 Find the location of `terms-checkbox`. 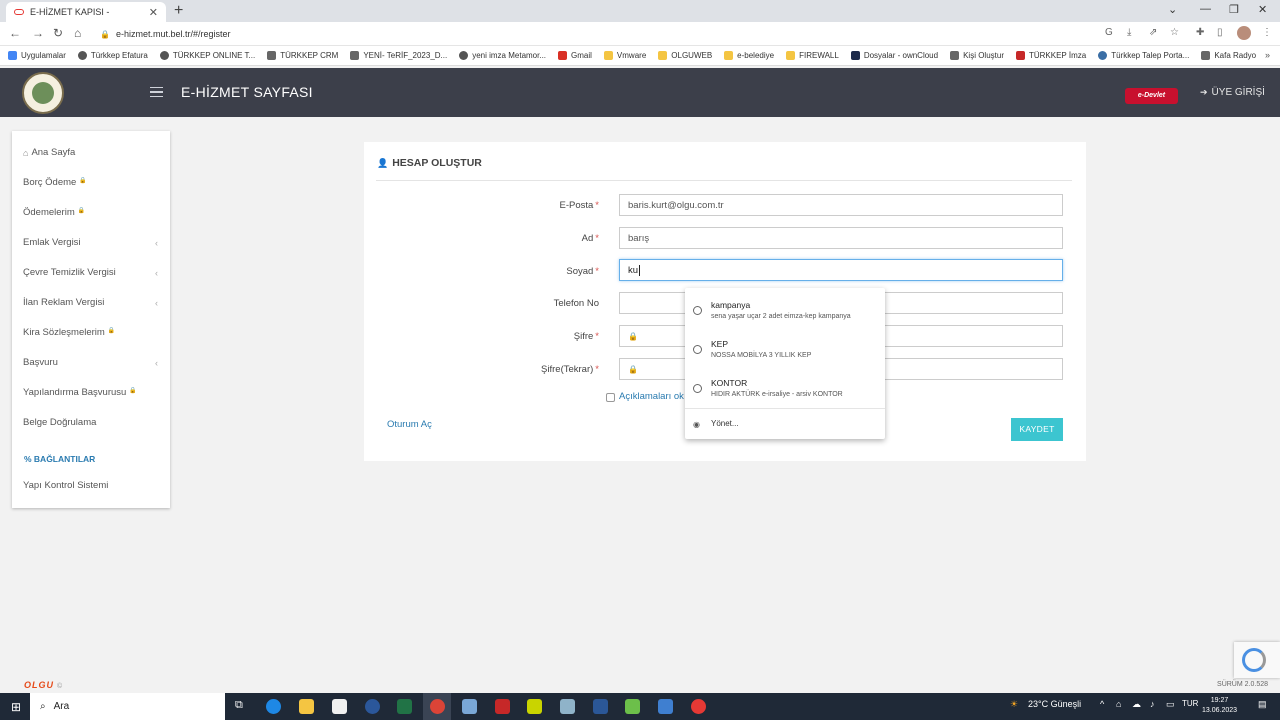

terms-checkbox is located at coordinates (610, 397).